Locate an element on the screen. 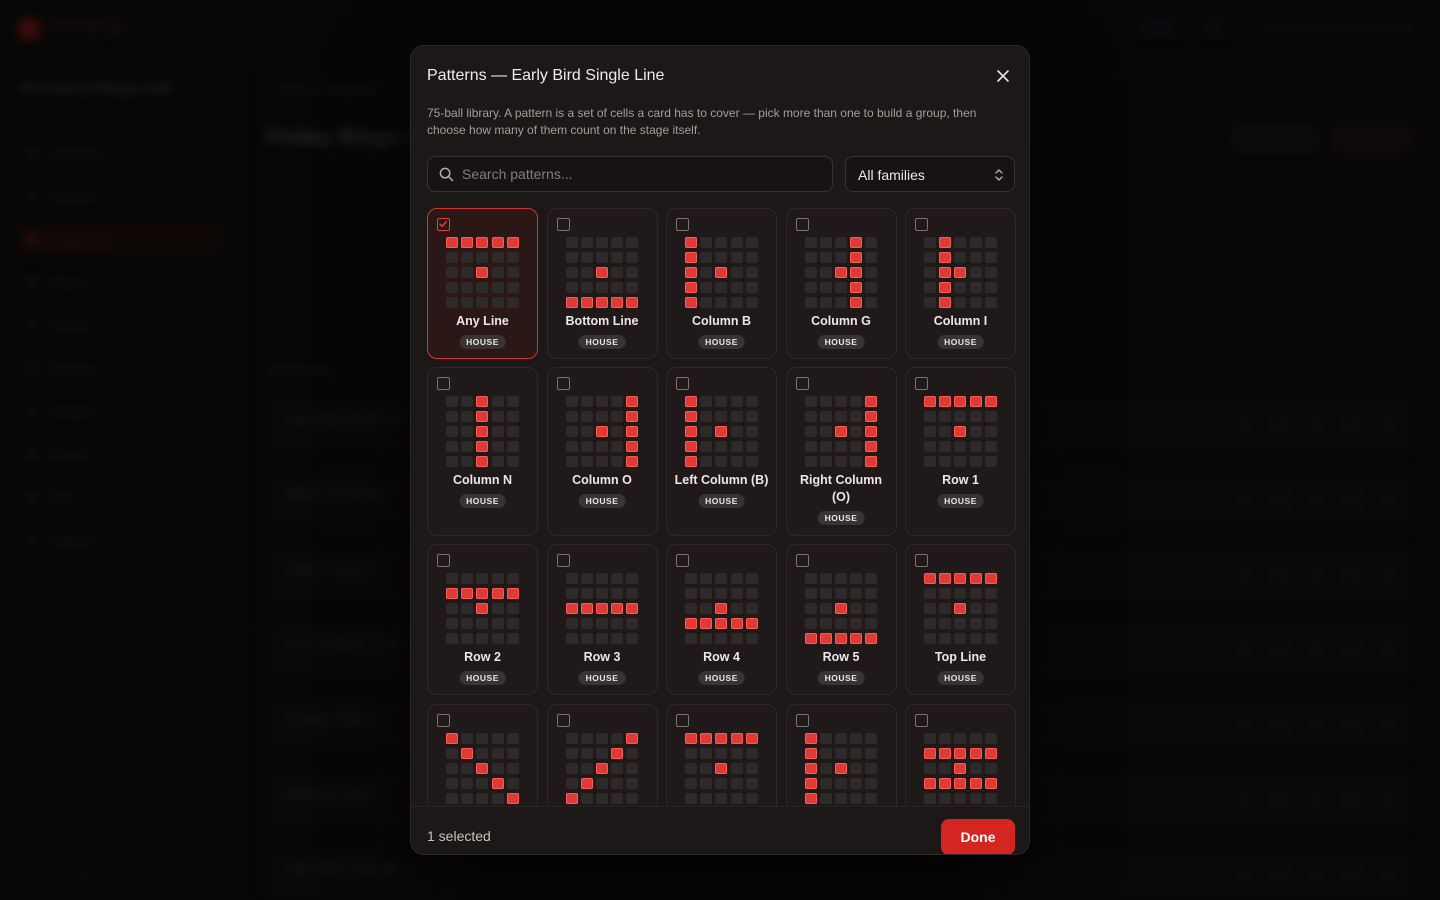 The image size is (1440, 900). pattern-card: Column I HOUSE is located at coordinates (960, 283).